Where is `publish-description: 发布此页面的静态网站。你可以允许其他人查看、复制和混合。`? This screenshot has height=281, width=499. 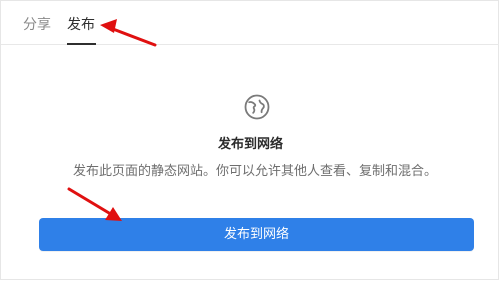
publish-description: 发布此页面的静态网站。你可以允许其他人查看、复制和混合。 is located at coordinates (254, 171).